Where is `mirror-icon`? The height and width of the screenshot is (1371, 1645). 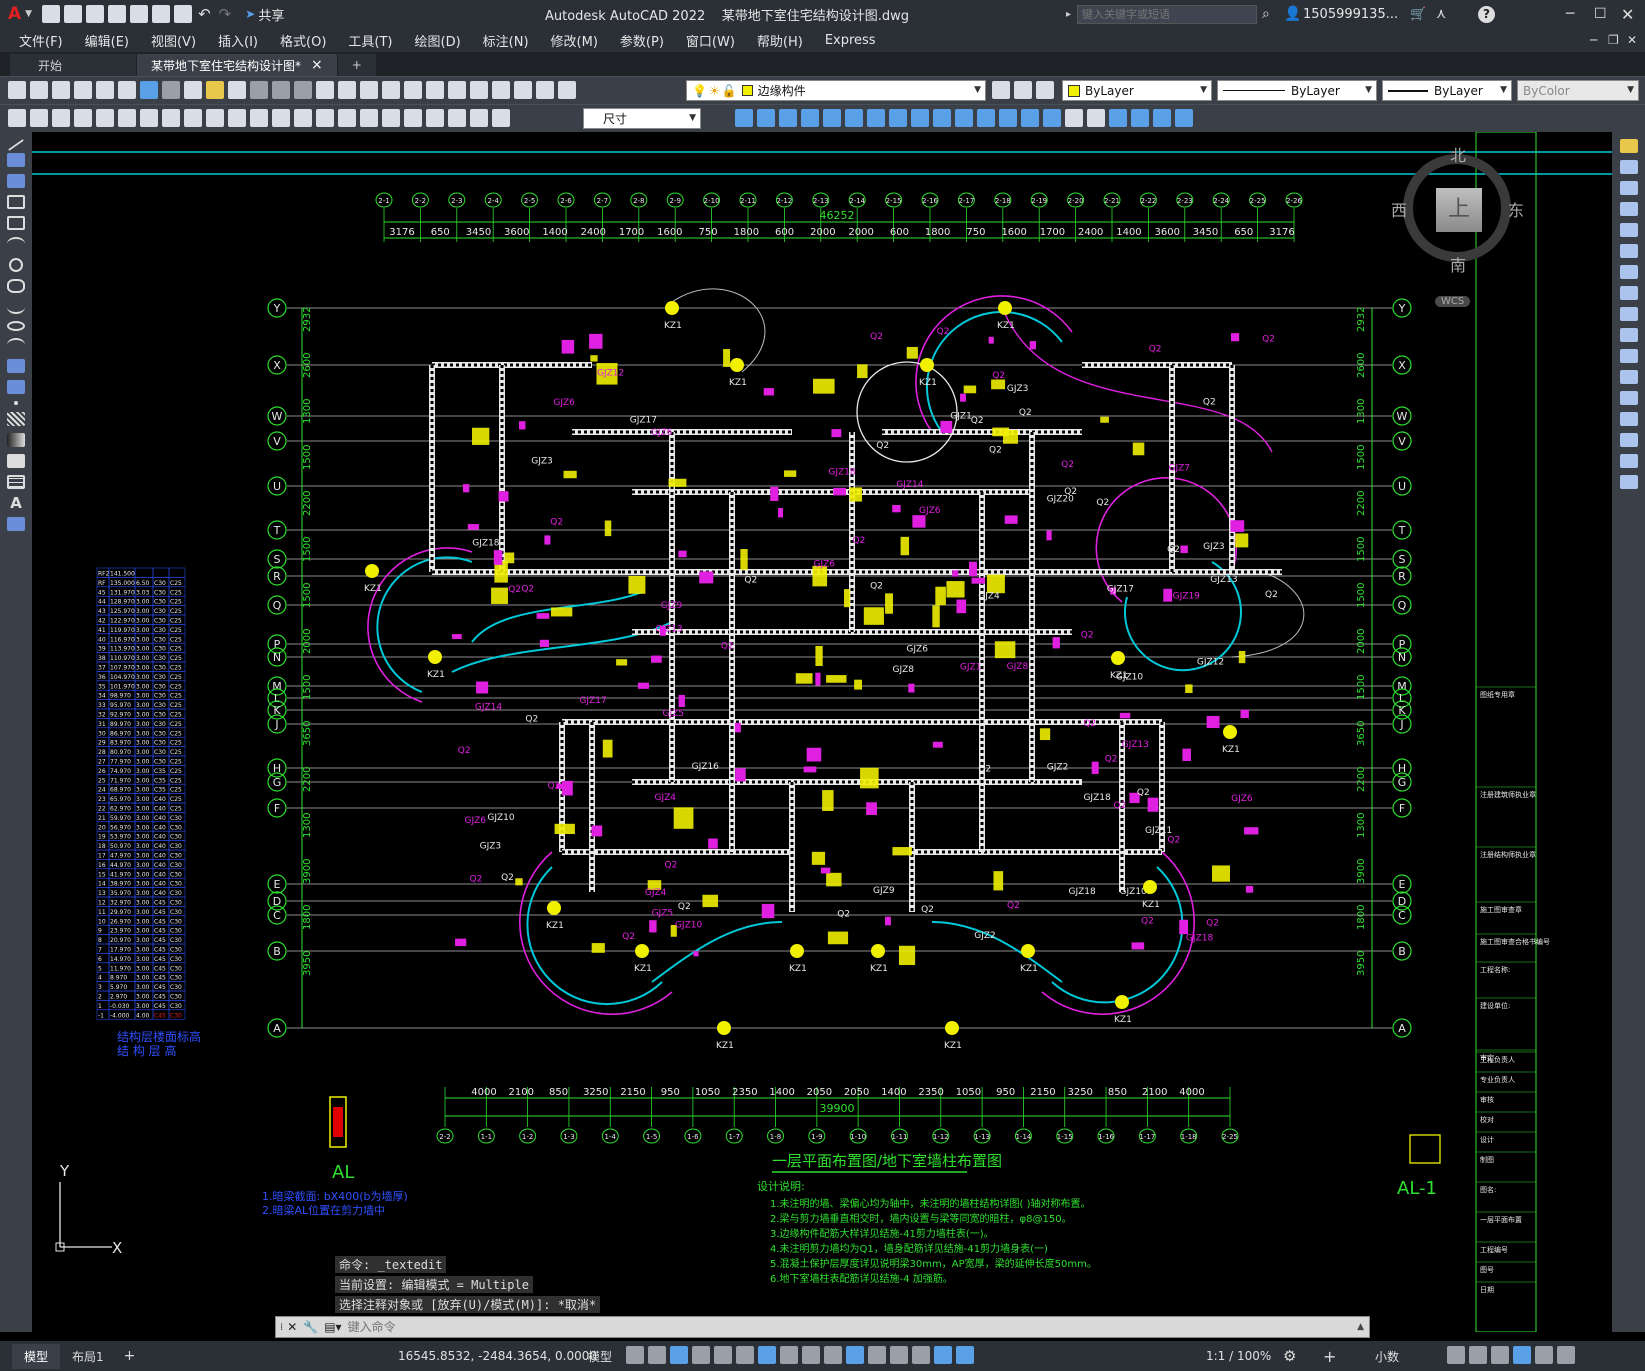 mirror-icon is located at coordinates (788, 118).